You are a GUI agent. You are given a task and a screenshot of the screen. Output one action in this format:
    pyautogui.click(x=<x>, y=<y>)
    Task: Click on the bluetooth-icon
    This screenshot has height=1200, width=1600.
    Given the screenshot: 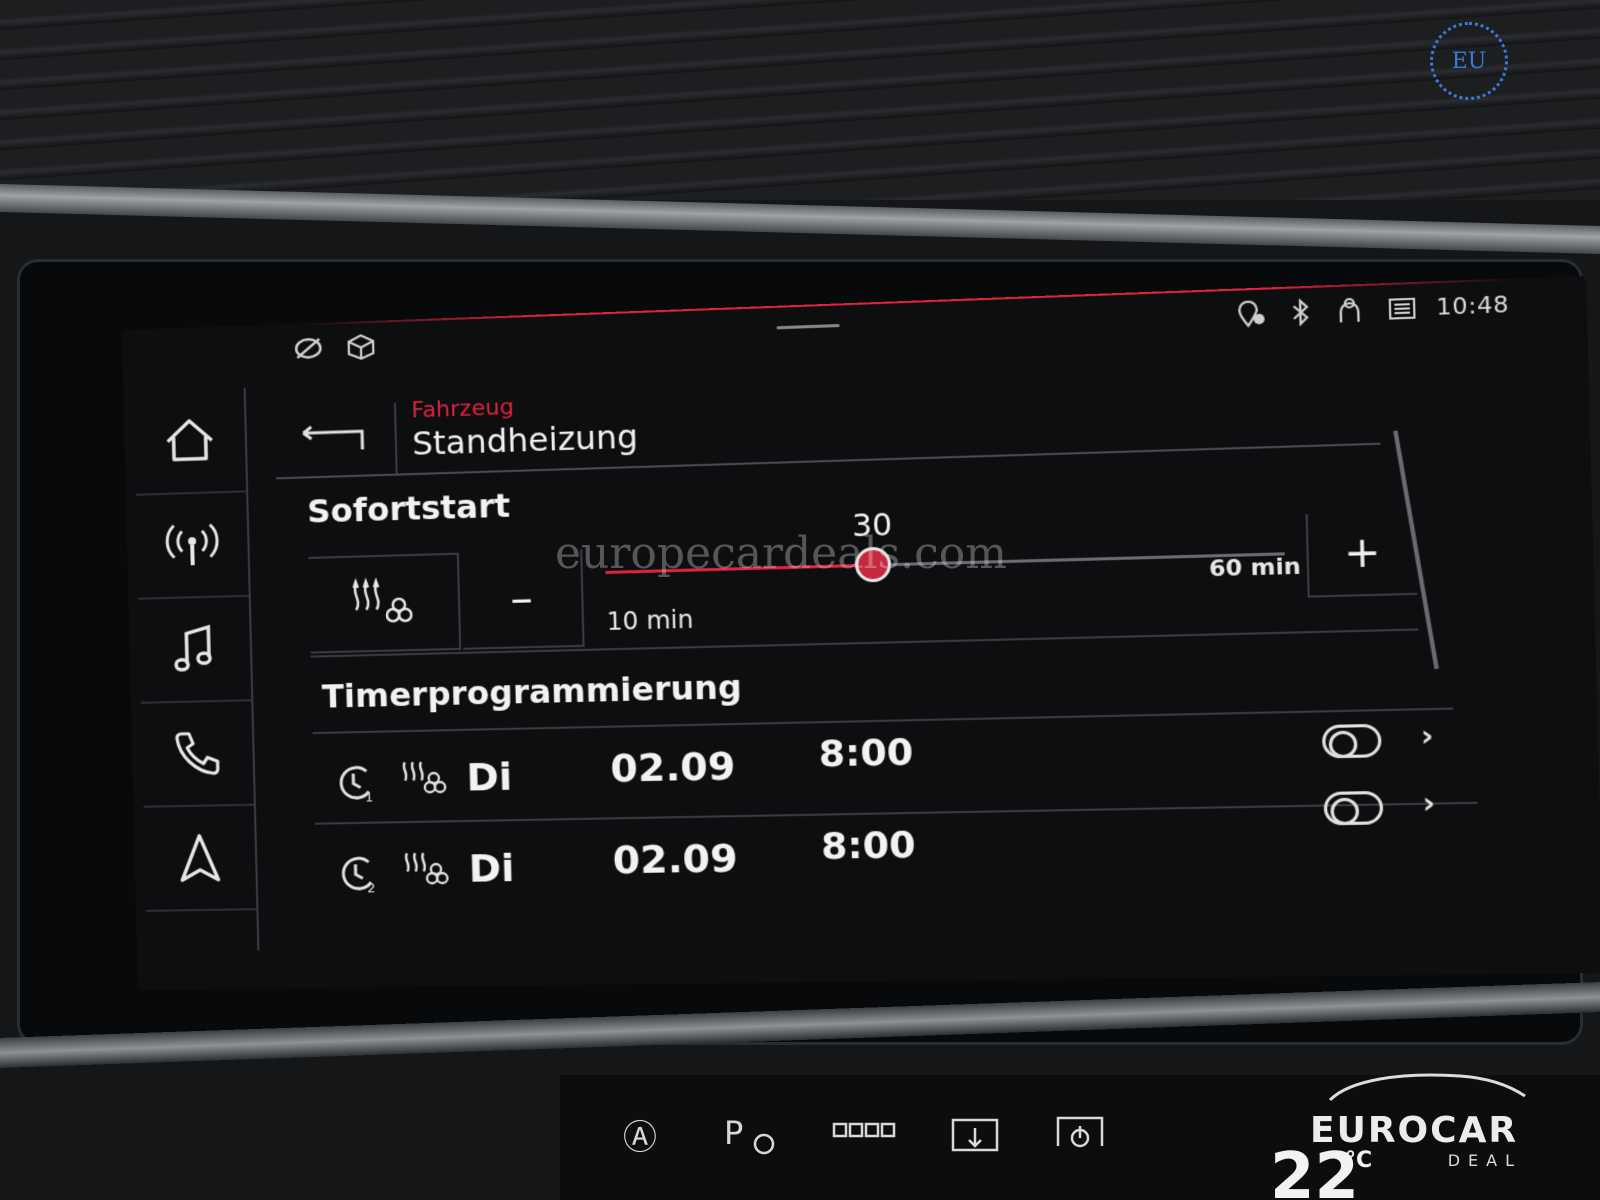 What is the action you would take?
    pyautogui.click(x=1301, y=312)
    